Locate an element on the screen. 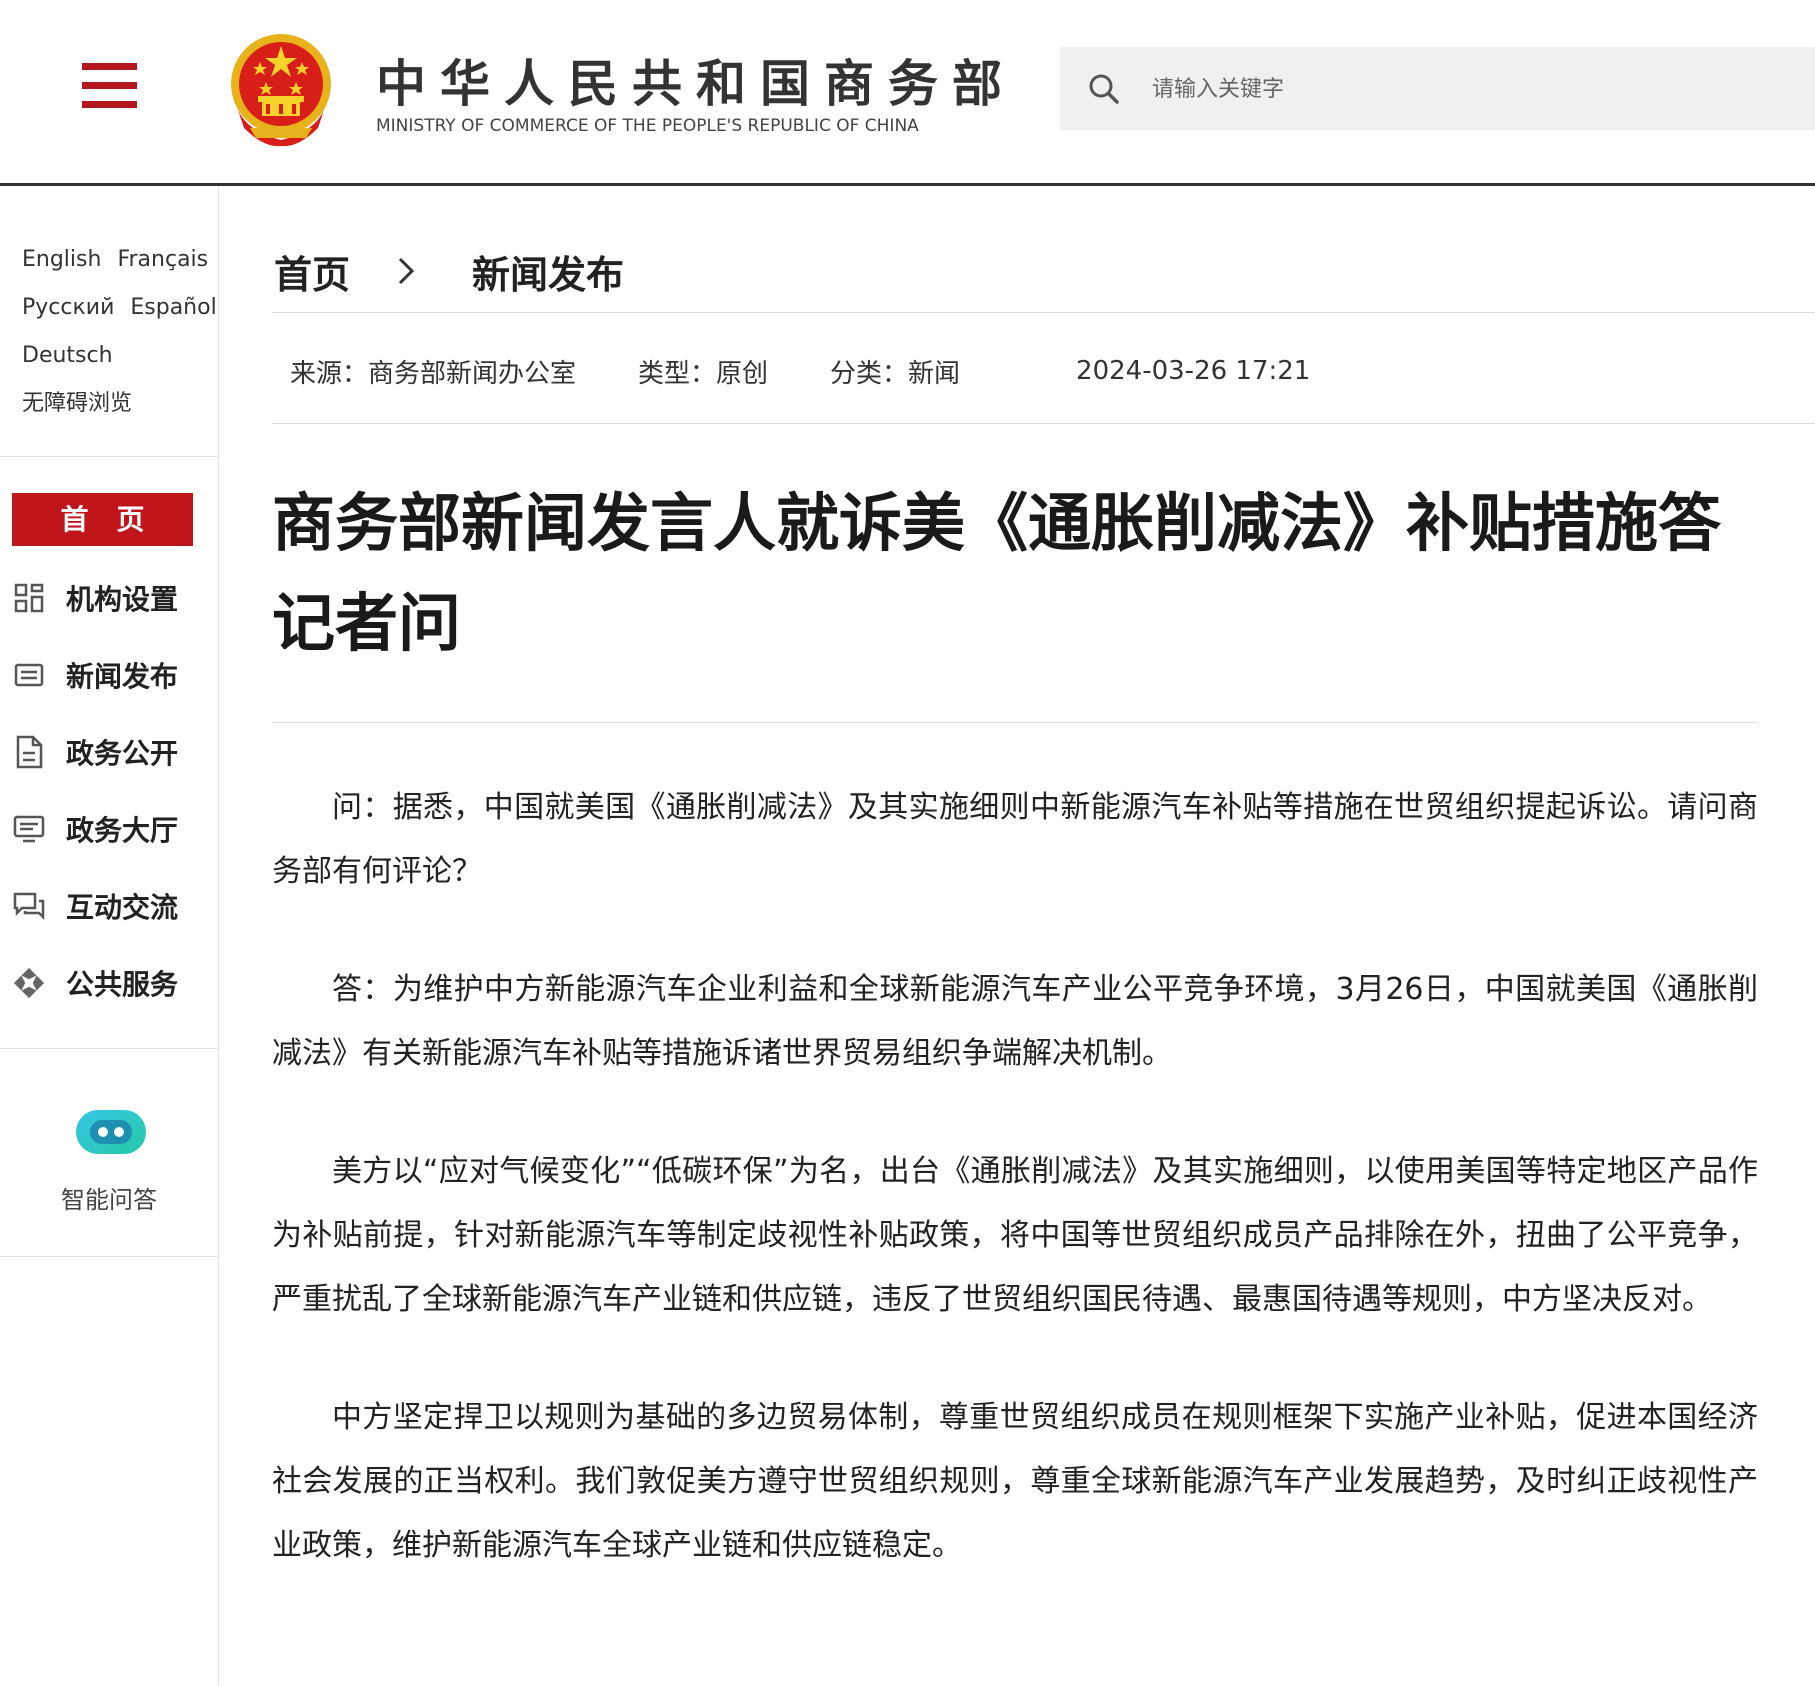  meta-type: 类型：原创 is located at coordinates (703, 373).